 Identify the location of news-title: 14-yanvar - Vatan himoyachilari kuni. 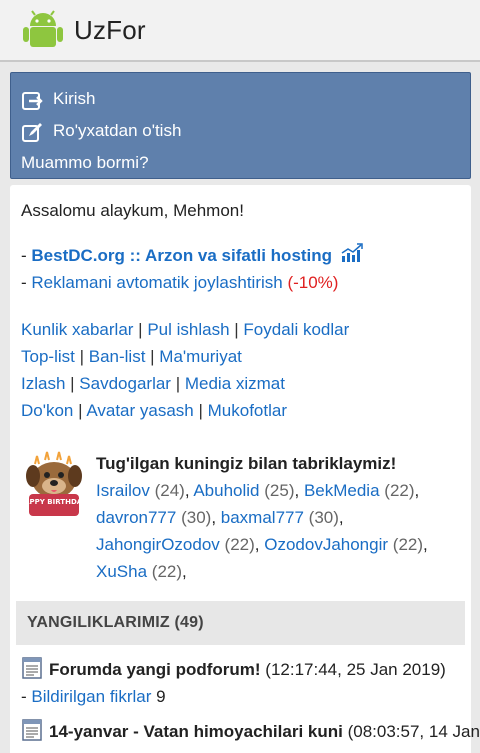
(196, 731).